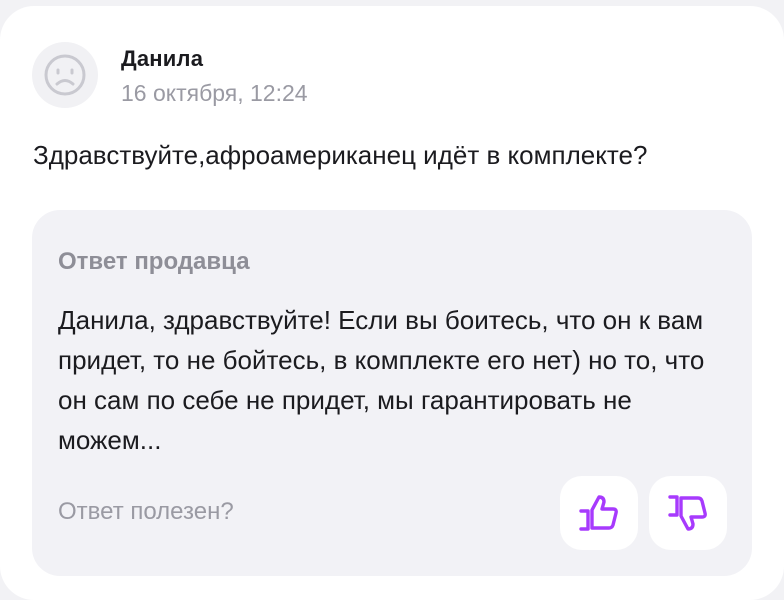 The width and height of the screenshot is (784, 600). What do you see at coordinates (146, 511) in the screenshot?
I see `helpful-label: Ответ полезен?` at bounding box center [146, 511].